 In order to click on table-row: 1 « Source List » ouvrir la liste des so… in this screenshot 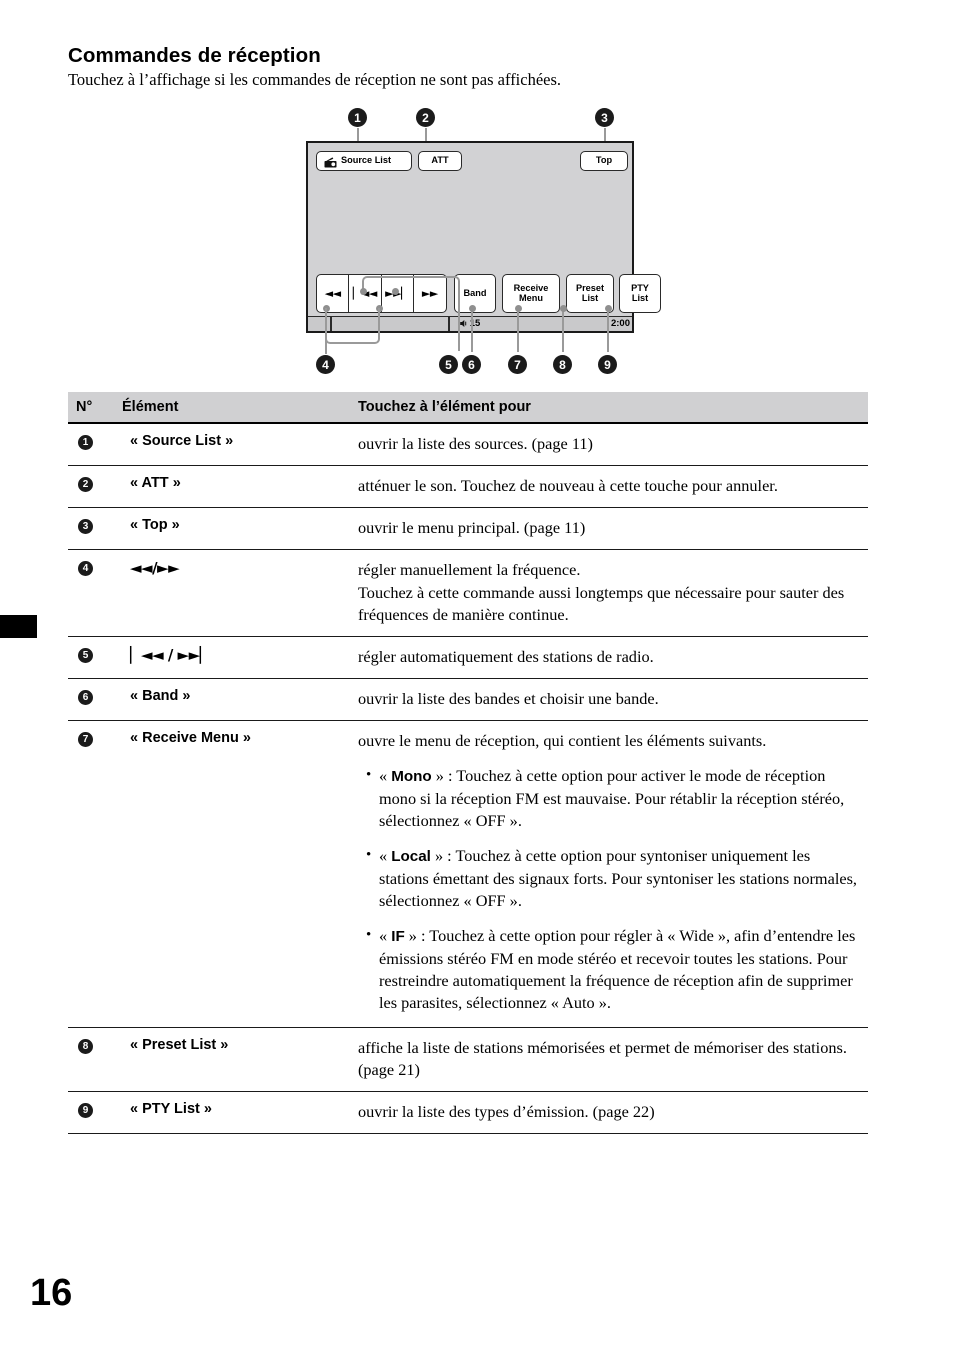, I will do `click(468, 445)`.